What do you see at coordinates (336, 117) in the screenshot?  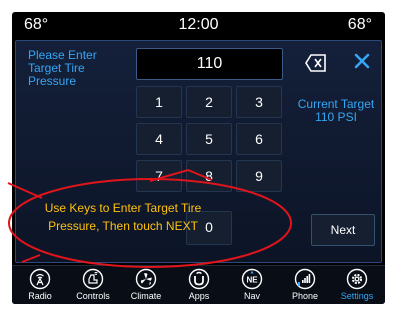 I see `current-target-value: 110 PSI` at bounding box center [336, 117].